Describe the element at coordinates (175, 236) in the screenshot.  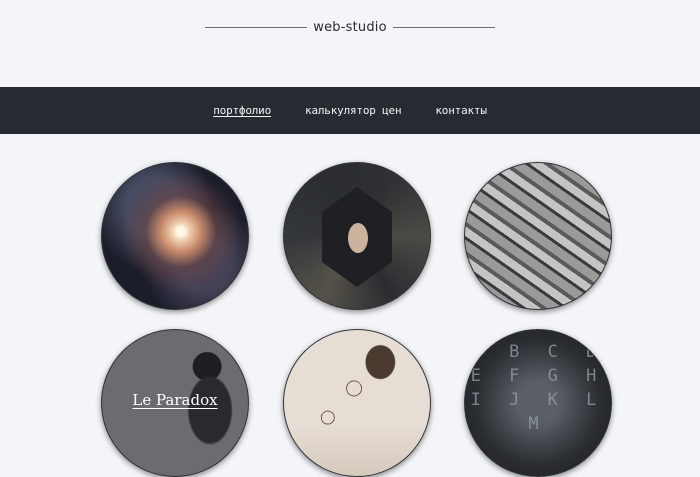
I see `portfolio-item-galaxy` at that location.